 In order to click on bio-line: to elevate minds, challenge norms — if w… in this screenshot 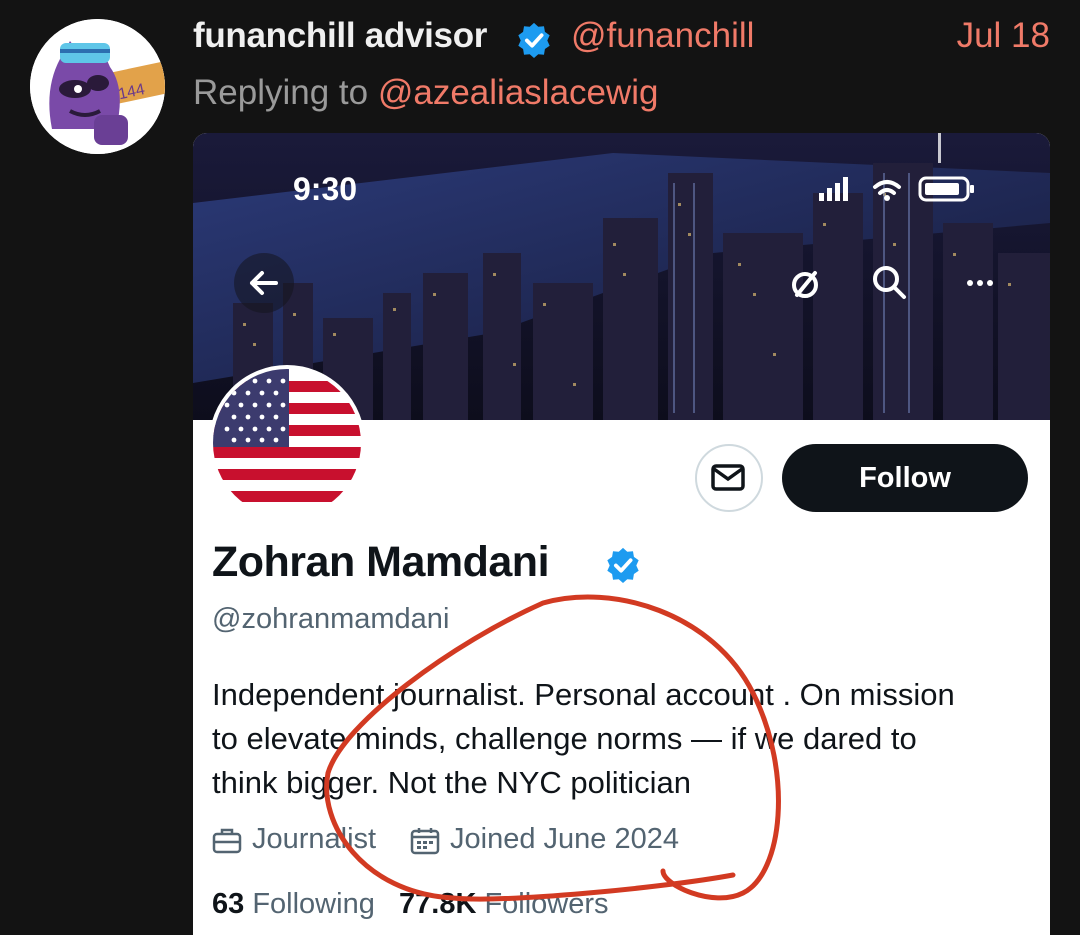, I will do `click(564, 738)`.